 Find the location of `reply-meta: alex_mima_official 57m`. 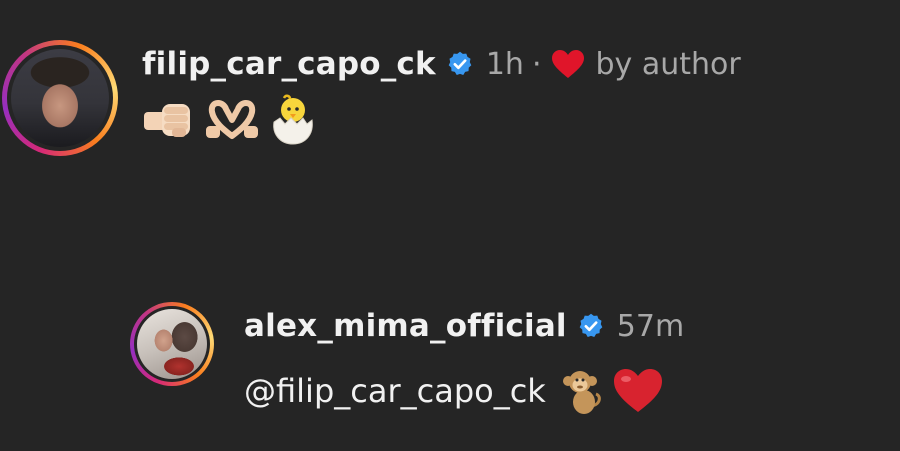

reply-meta: alex_mima_official 57m is located at coordinates (464, 326).